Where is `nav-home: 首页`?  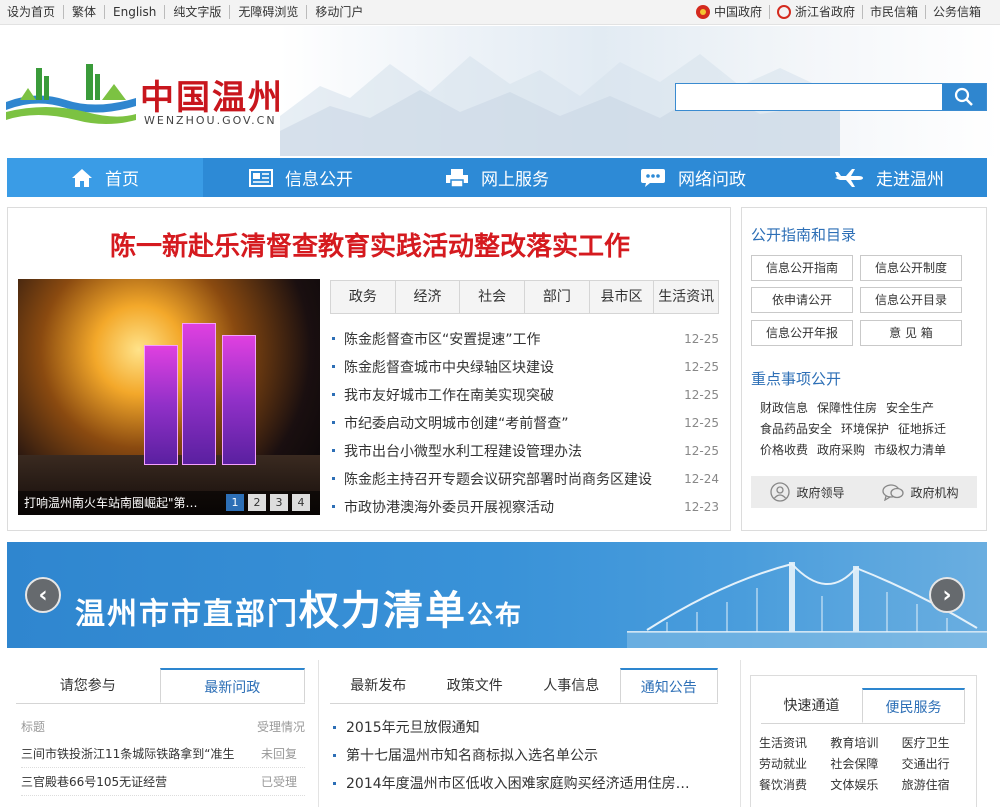
nav-home: 首页 is located at coordinates (105, 177).